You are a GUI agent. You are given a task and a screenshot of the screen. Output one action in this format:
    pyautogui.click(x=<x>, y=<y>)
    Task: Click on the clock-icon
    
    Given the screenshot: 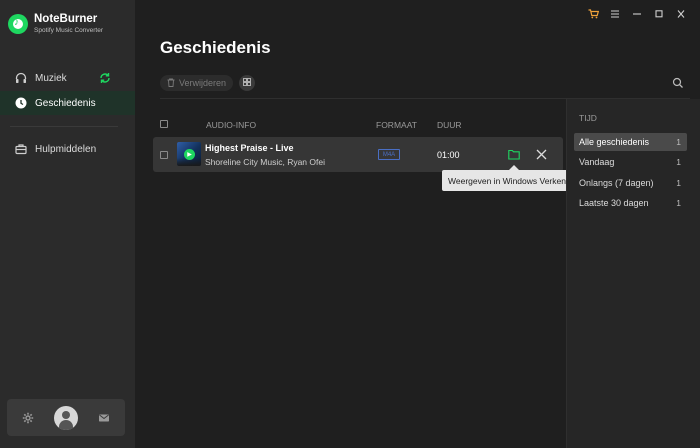 What is the action you would take?
    pyautogui.click(x=21, y=103)
    